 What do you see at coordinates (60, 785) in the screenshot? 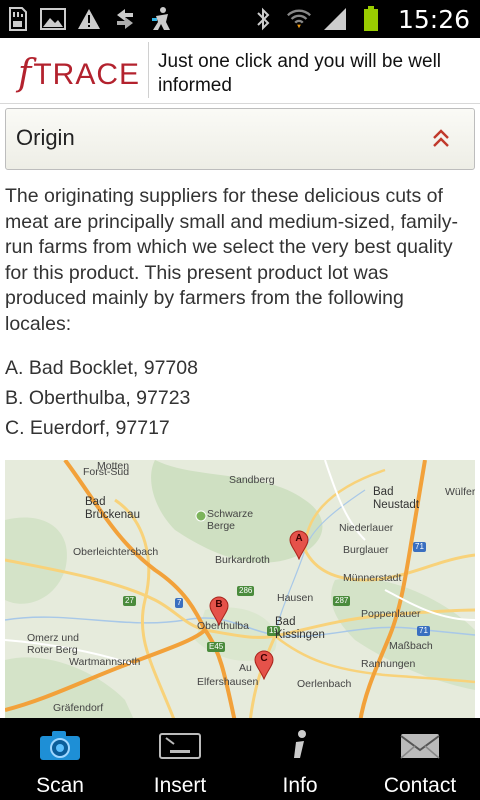
I see `nav-label: Scan` at bounding box center [60, 785].